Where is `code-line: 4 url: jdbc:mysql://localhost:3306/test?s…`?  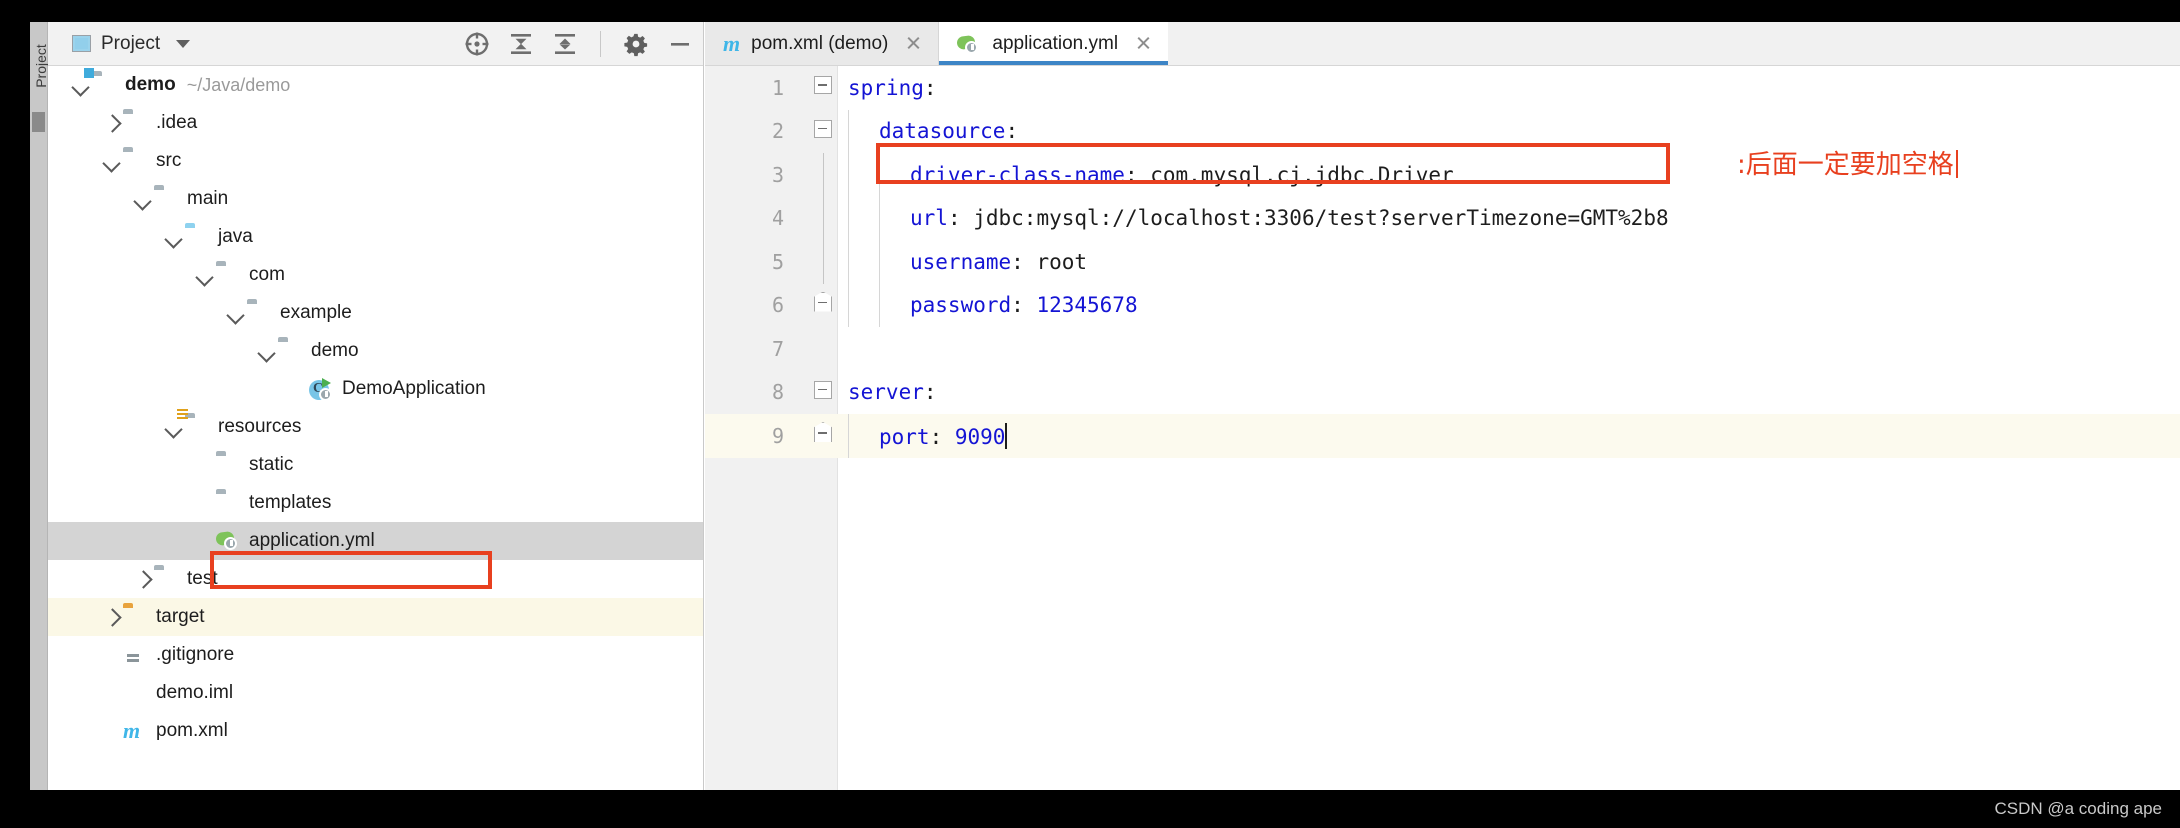 code-line: 4 url: jdbc:mysql://localhost:3306/test?s… is located at coordinates (1442, 218).